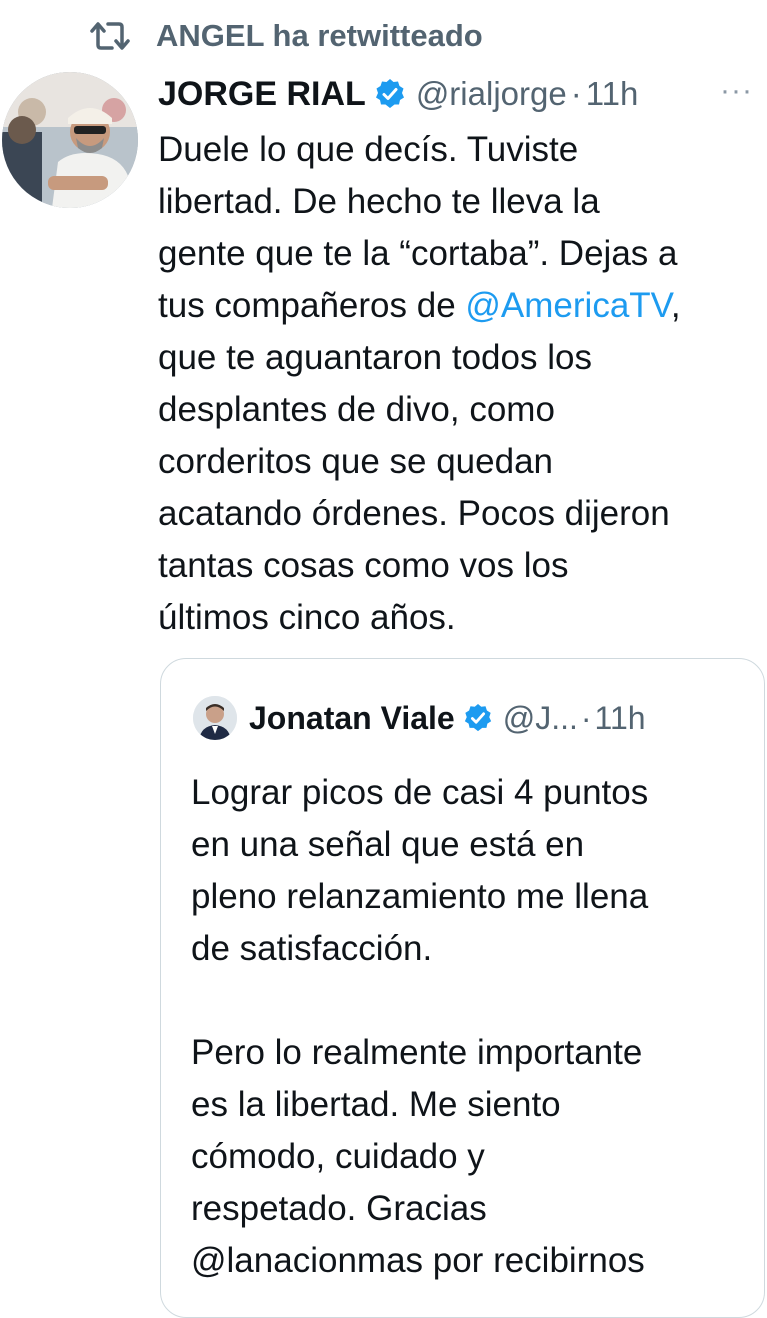 This screenshot has height=1318, width=767. Describe the element at coordinates (418, 1260) in the screenshot. I see `quoted-line: @lanacionmas por recibirnos` at that location.